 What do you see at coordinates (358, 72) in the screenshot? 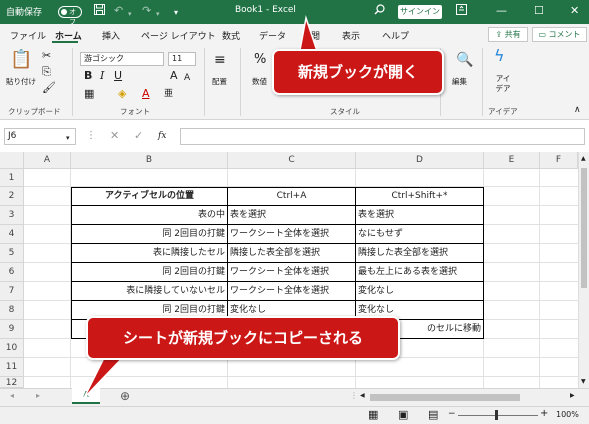
I see `top-callout: 新規ブックが開く` at bounding box center [358, 72].